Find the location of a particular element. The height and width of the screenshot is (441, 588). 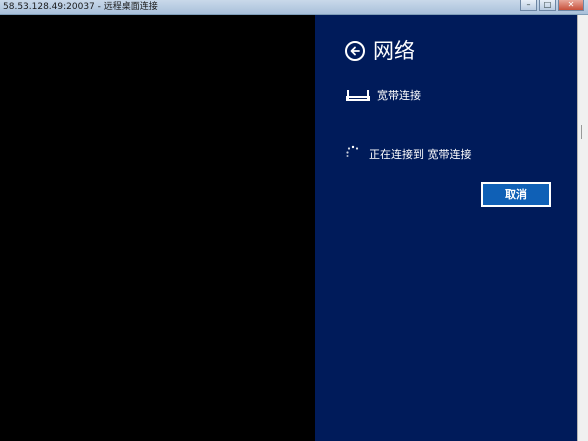

back-arrow-icon is located at coordinates (355, 51).